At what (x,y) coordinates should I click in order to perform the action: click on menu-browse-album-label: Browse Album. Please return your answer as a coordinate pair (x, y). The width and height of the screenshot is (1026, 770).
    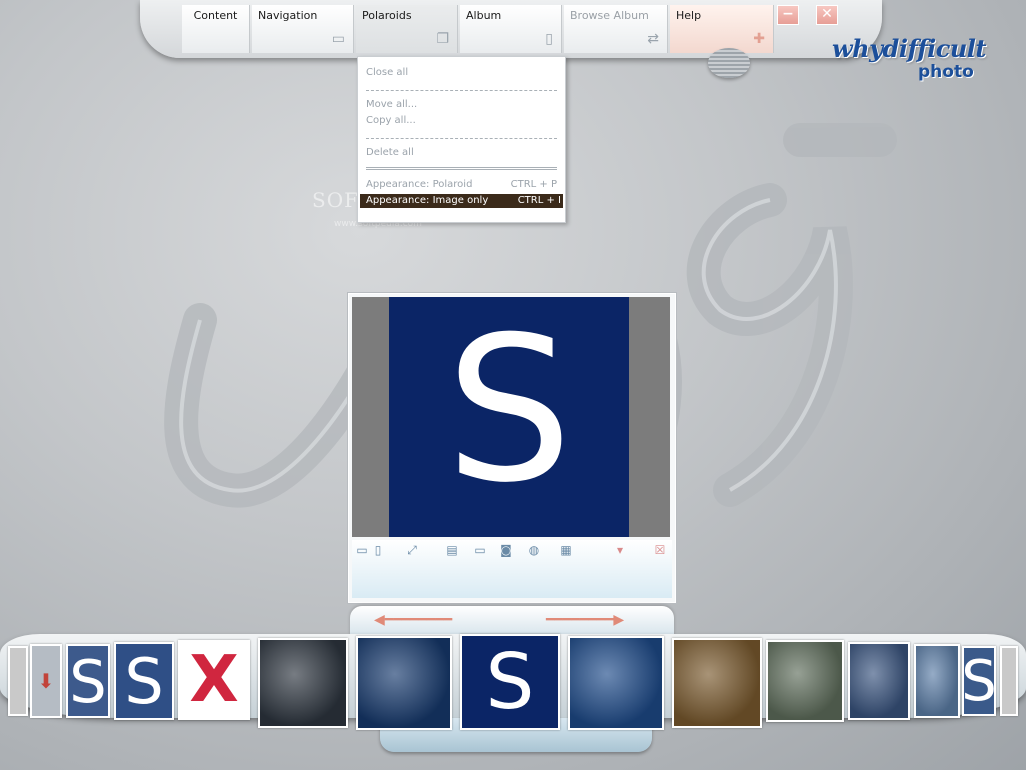
    Looking at the image, I should click on (609, 15).